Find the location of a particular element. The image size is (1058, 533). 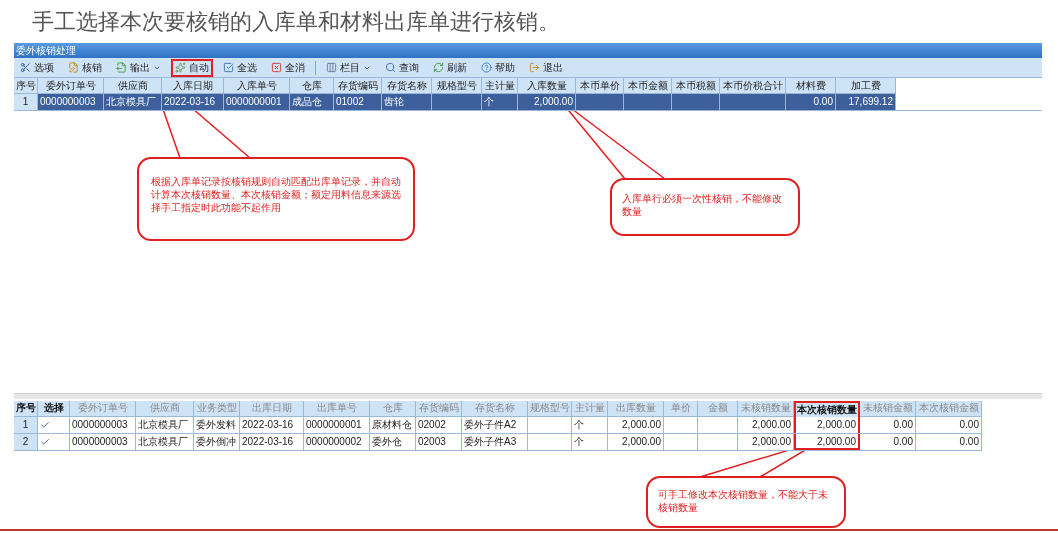

toolbar-button: 栏目 is located at coordinates (348, 67).